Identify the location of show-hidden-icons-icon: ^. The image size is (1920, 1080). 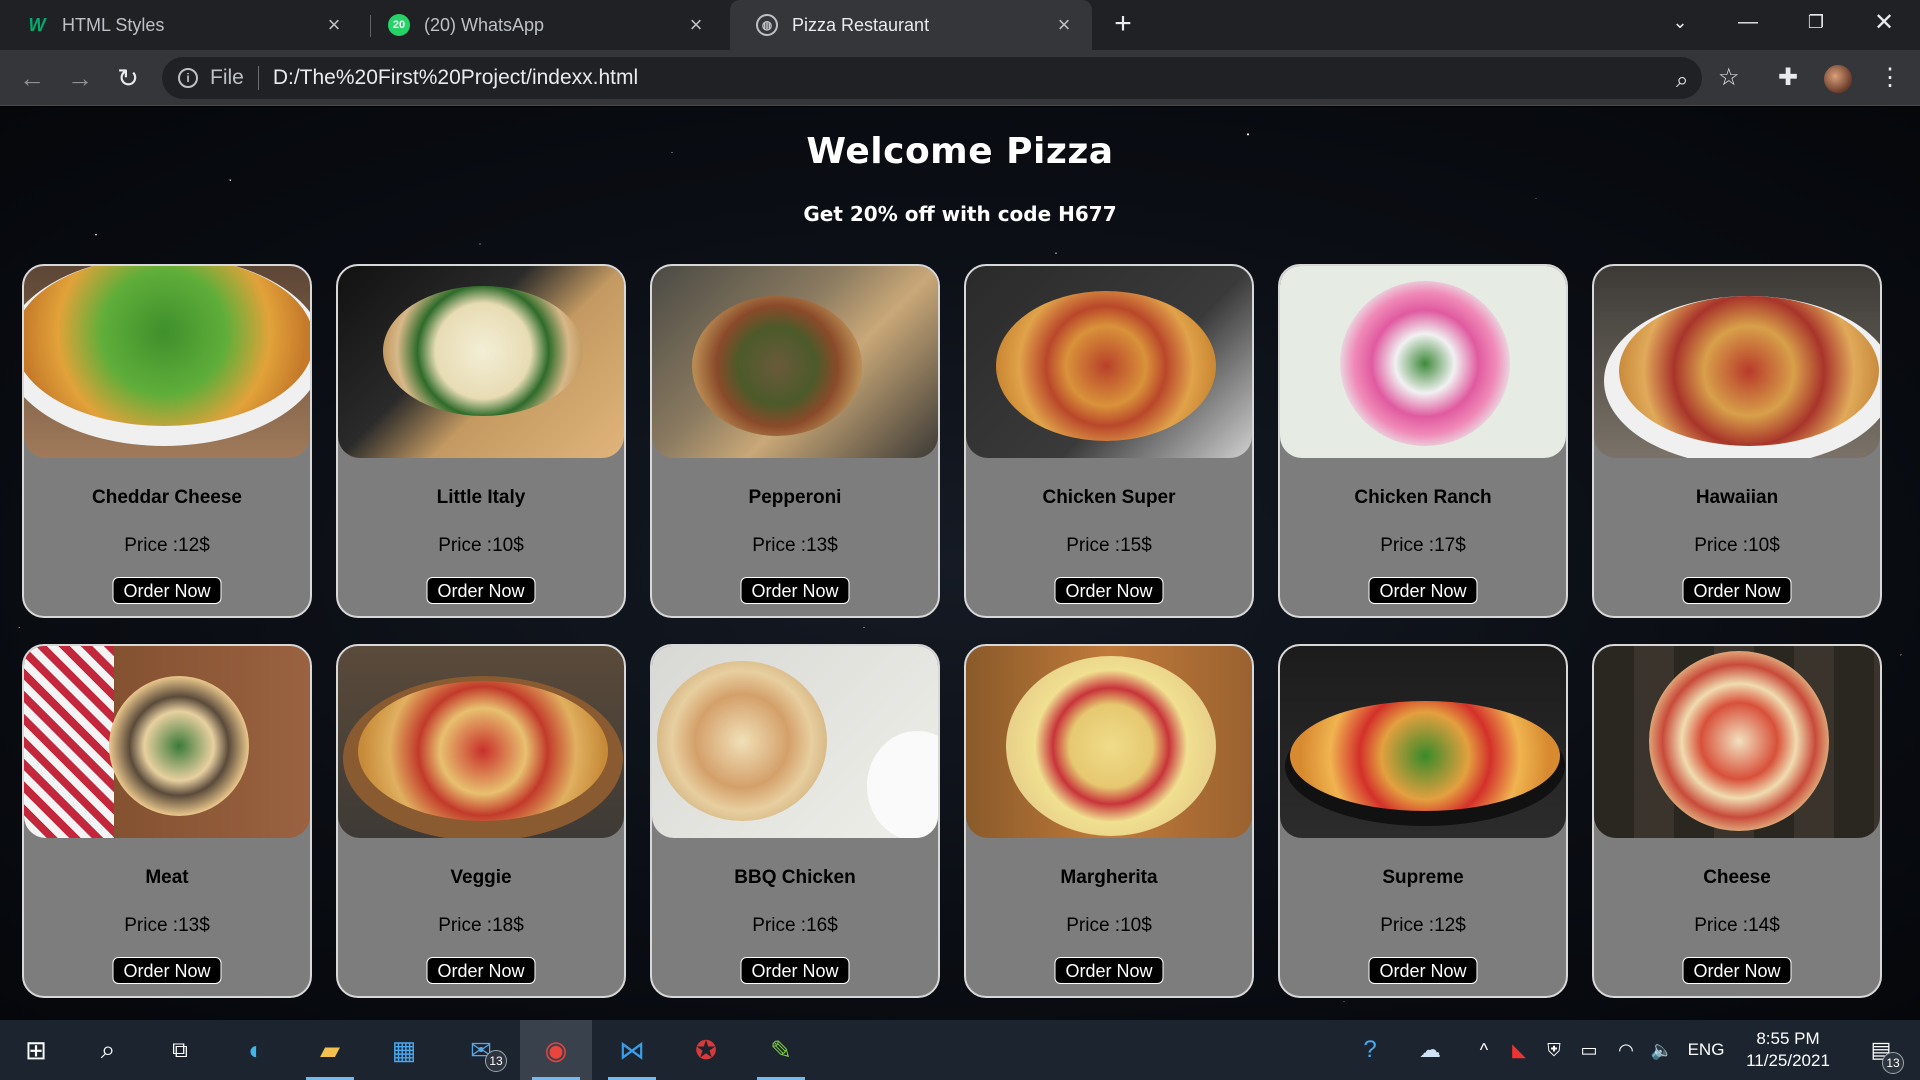
(1484, 1050).